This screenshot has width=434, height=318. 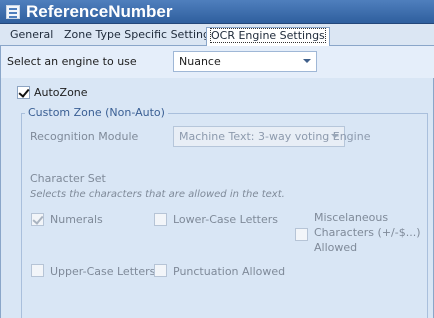 I want to click on tab-general: General, so click(x=31, y=36).